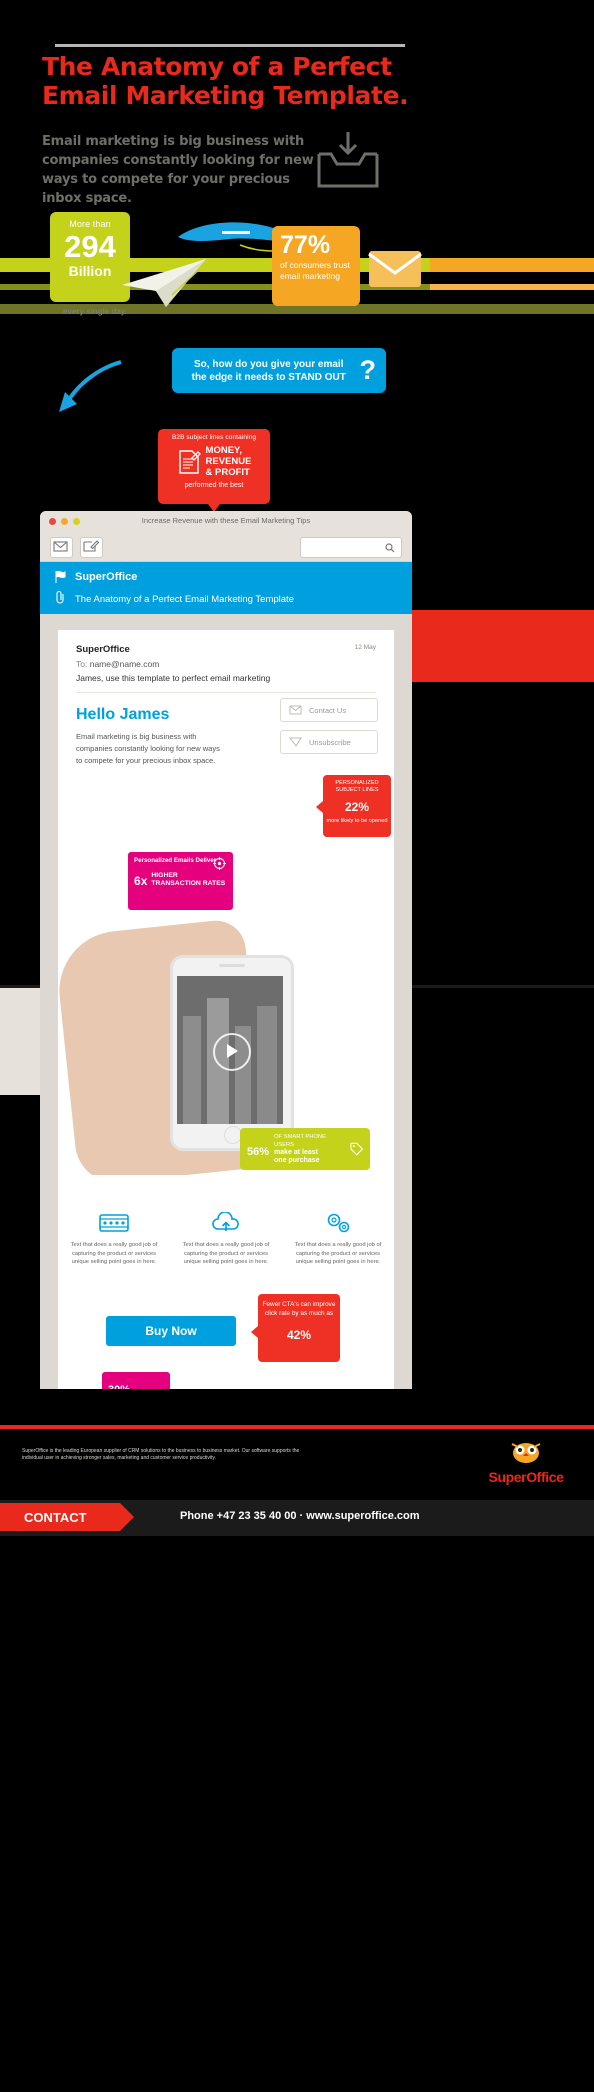 The width and height of the screenshot is (594, 2092). What do you see at coordinates (188, 879) in the screenshot?
I see `callout-6x-words: HIGHER TRANSACTION RATES` at bounding box center [188, 879].